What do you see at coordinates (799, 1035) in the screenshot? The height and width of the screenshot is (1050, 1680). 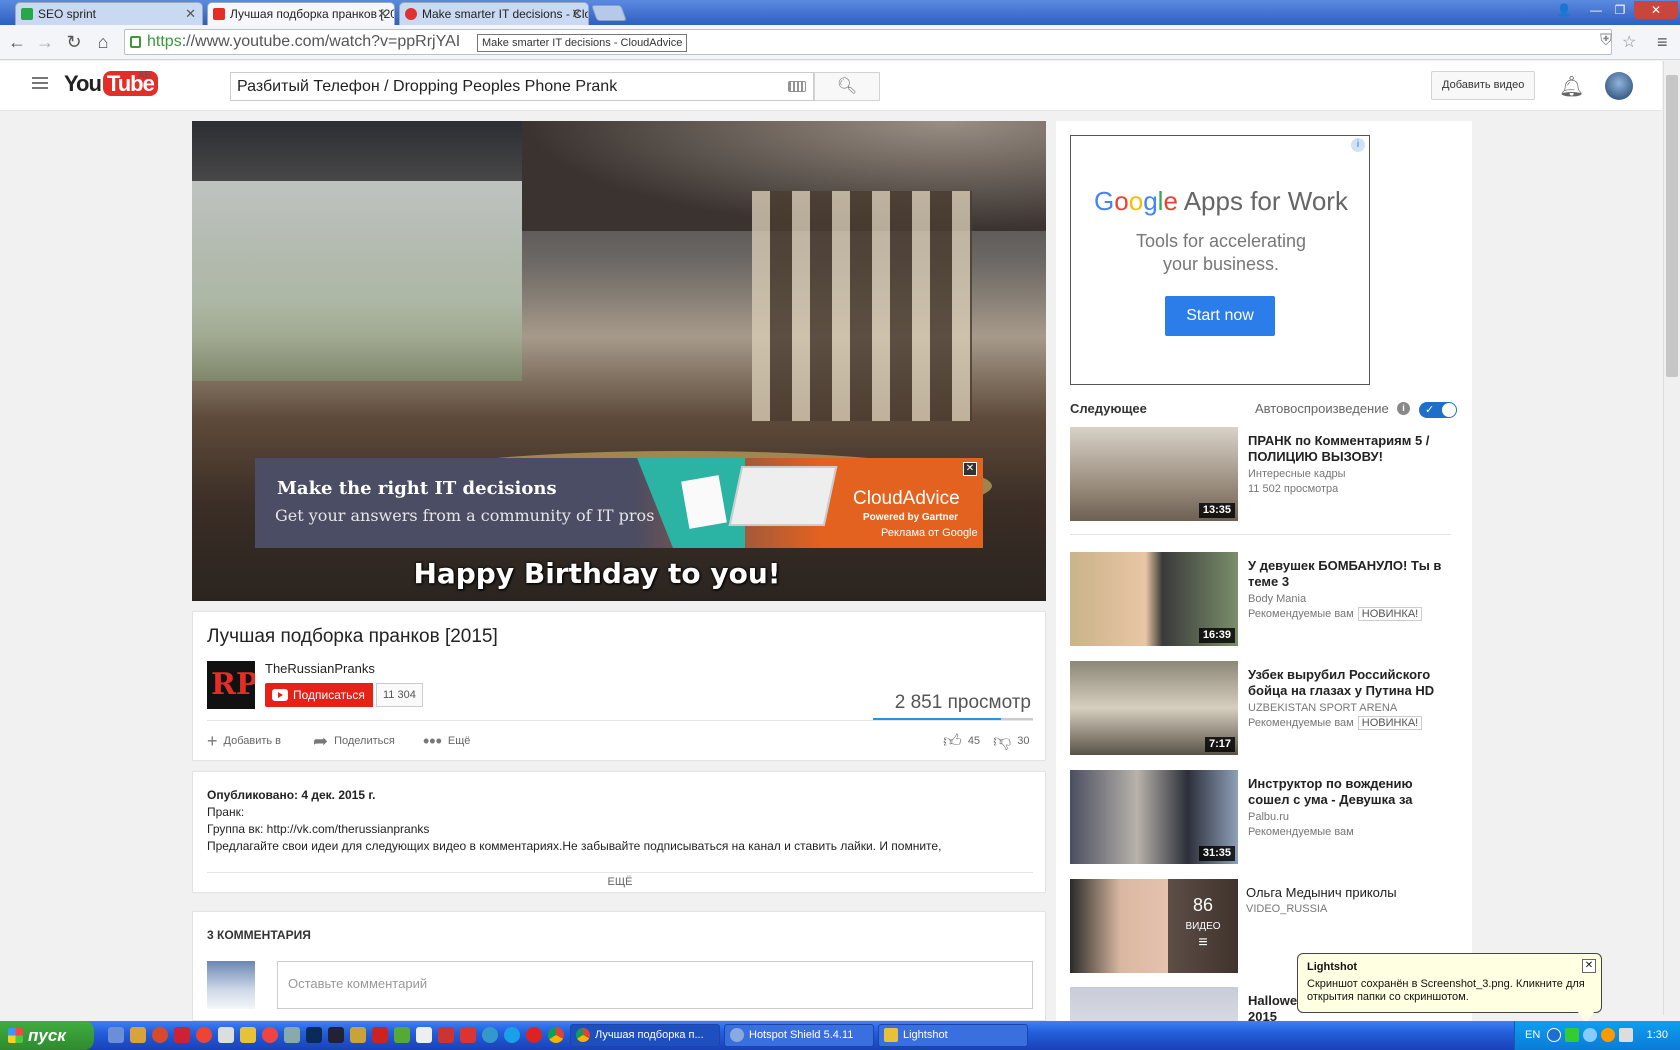 I see `taskbar-item-hotspot-shield: Hotspot Shield 5.4.11` at bounding box center [799, 1035].